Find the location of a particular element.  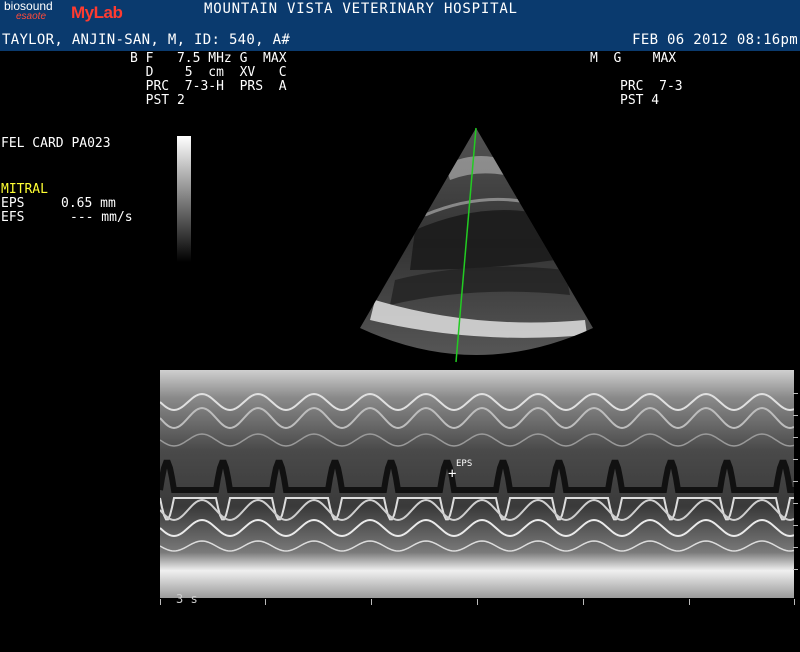

bmode-param-row-2: D 5 cm XV C is located at coordinates (208, 72).